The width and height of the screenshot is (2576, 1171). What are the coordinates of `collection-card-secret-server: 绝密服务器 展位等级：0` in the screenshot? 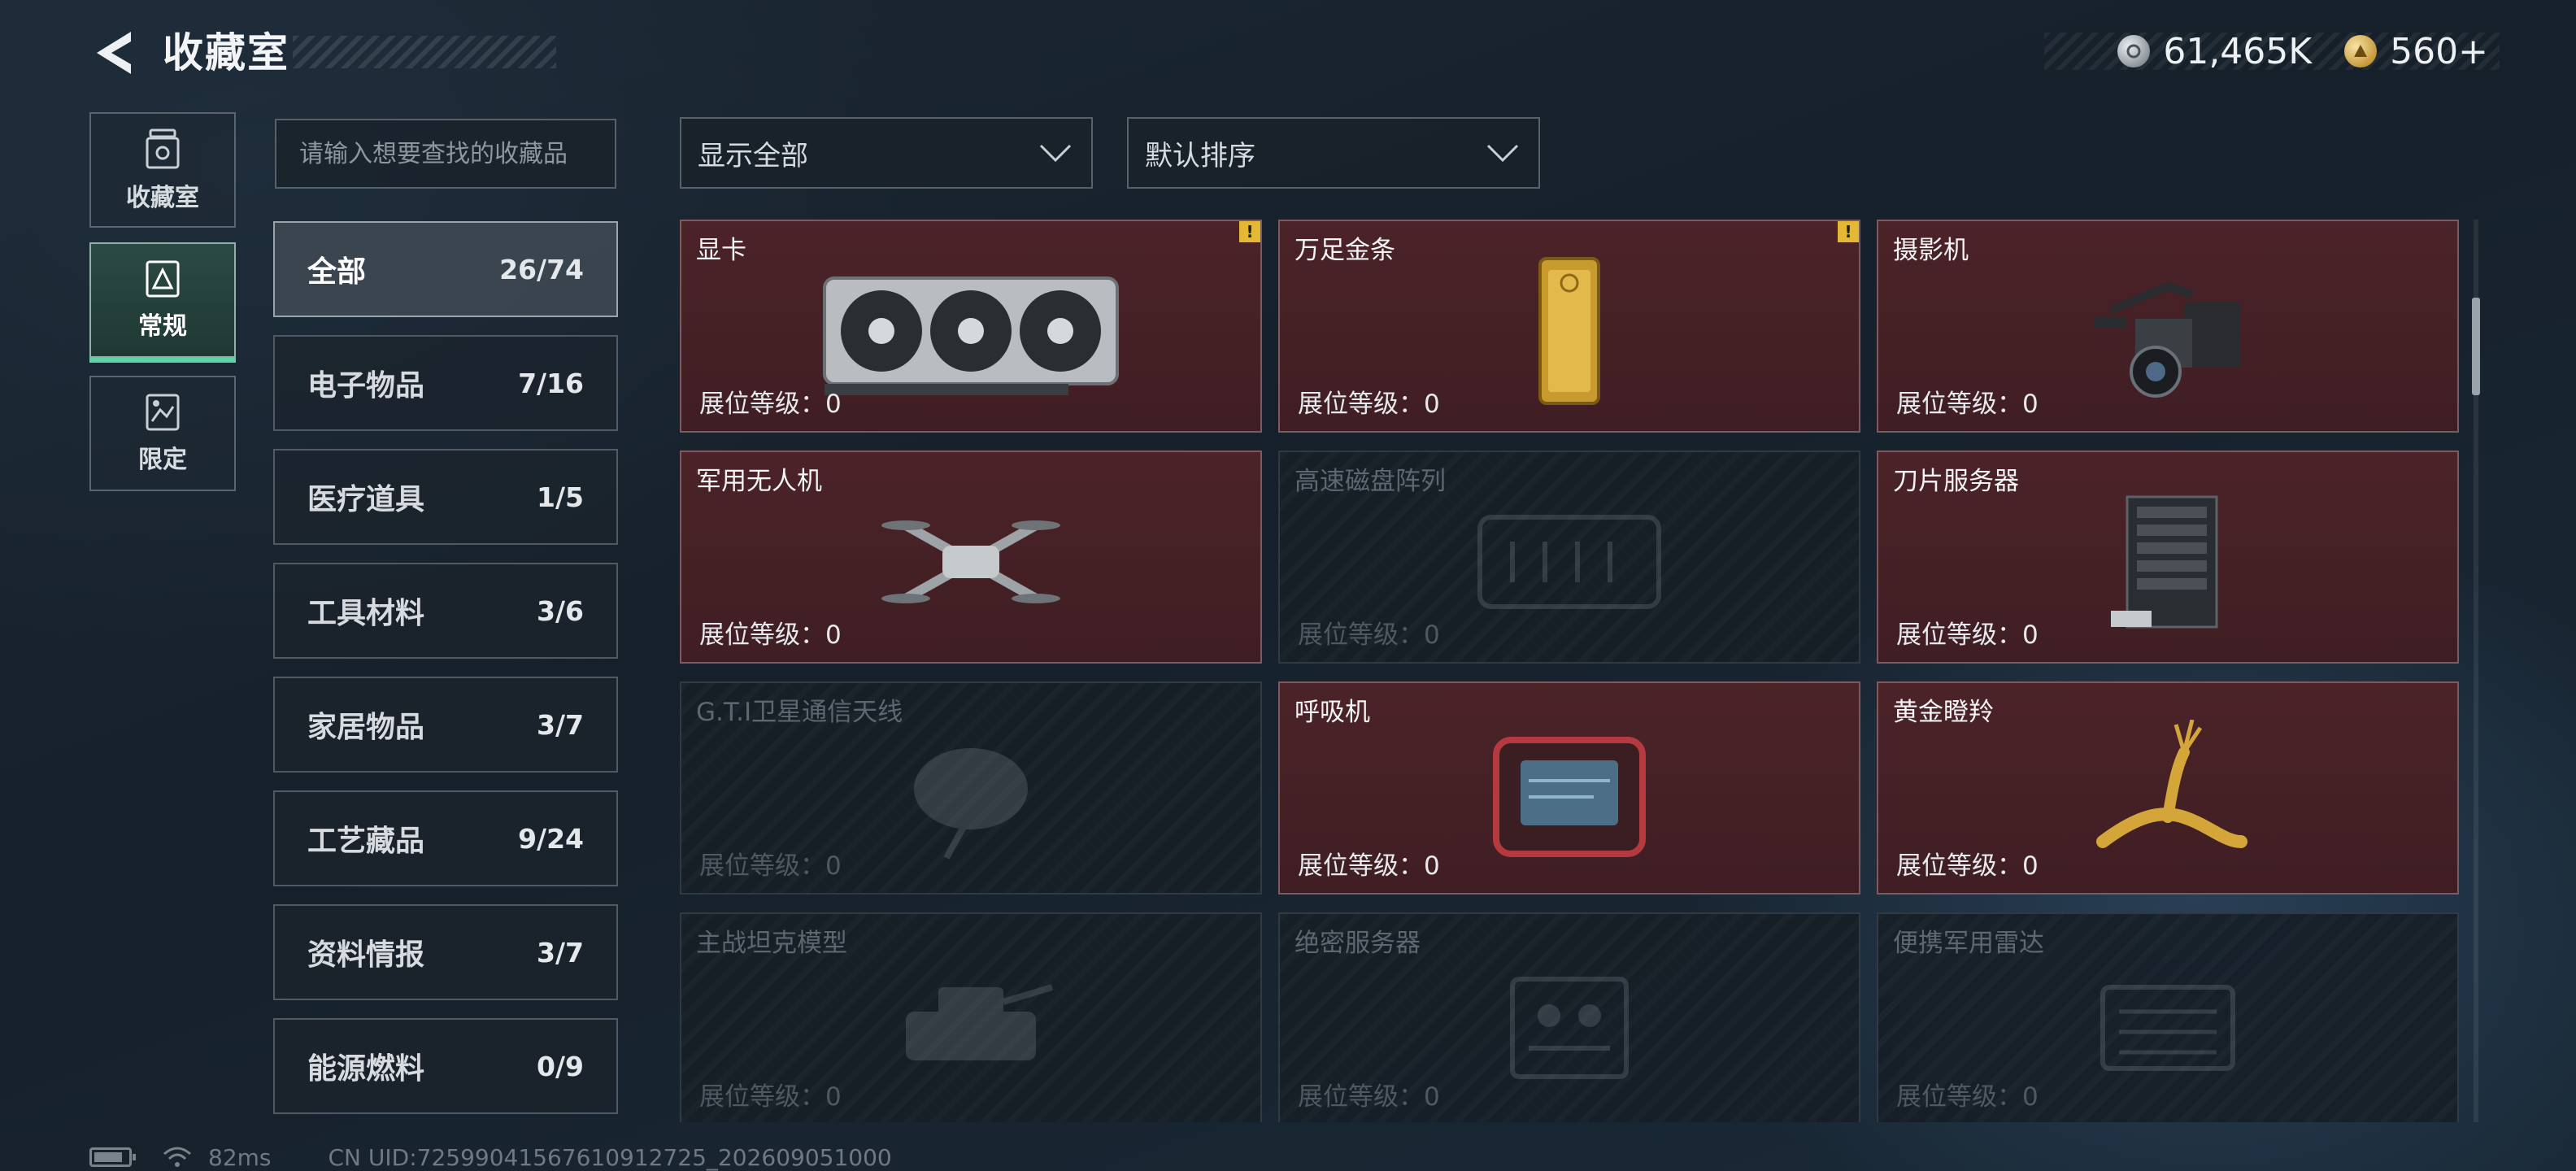 It's located at (1569, 1017).